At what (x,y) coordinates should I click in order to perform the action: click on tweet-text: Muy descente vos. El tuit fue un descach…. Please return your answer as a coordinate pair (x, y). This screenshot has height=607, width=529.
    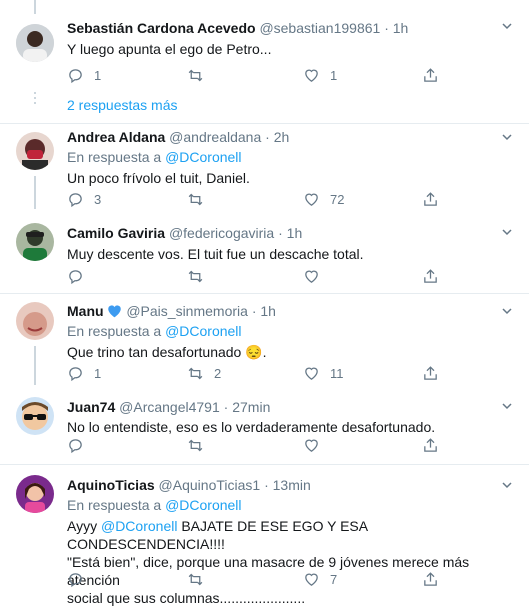
    Looking at the image, I should click on (215, 254).